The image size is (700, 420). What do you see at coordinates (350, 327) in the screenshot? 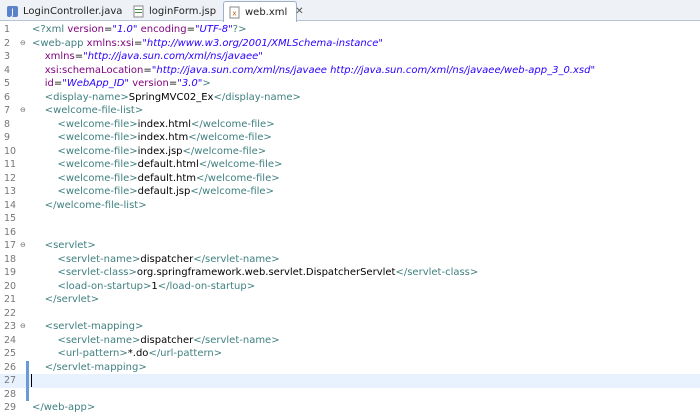
I see `code-line: 23 ⊖ <servlet-mapping>` at bounding box center [350, 327].